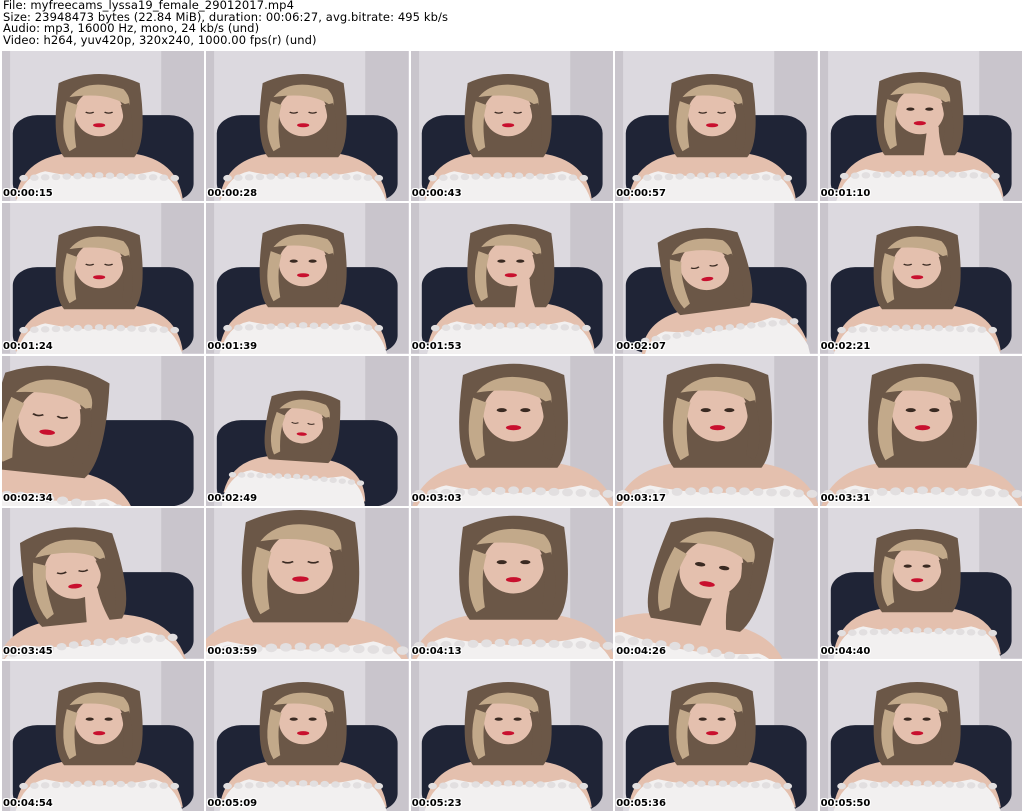 Image resolution: width=1024 pixels, height=811 pixels. I want to click on timestamp-label: 00:05:36, so click(641, 803).